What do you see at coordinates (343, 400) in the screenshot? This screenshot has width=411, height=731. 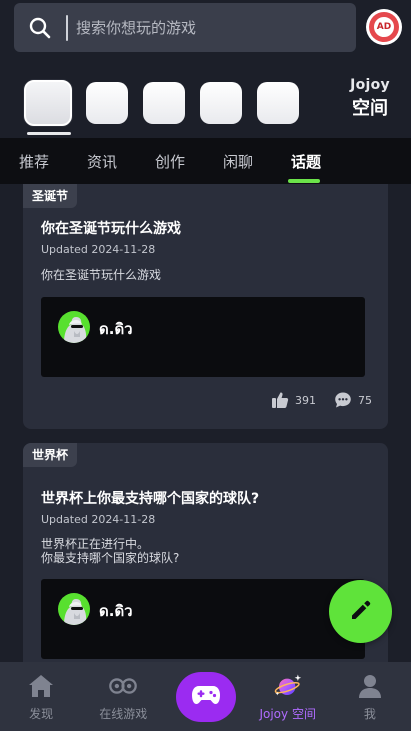 I see `comment-icon` at bounding box center [343, 400].